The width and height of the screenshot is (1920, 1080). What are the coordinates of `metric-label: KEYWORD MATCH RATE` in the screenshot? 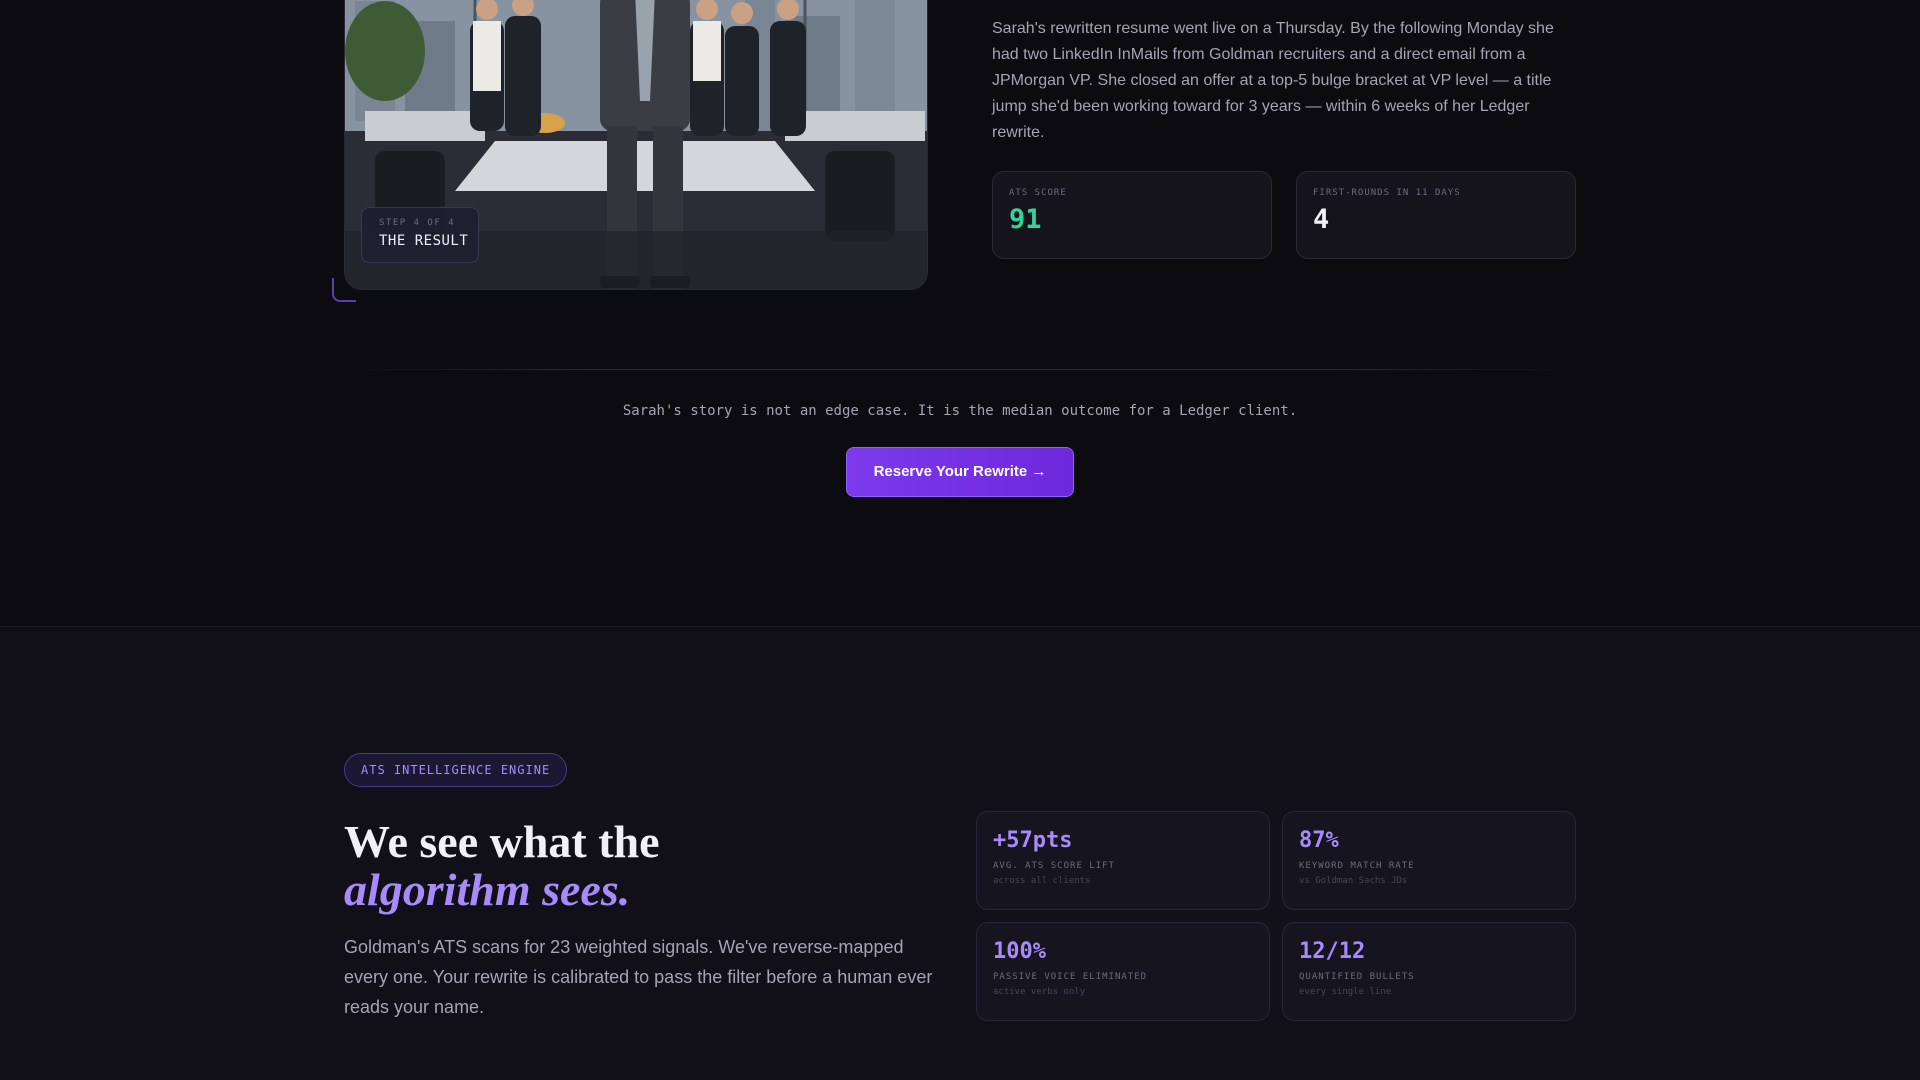 It's located at (1357, 866).